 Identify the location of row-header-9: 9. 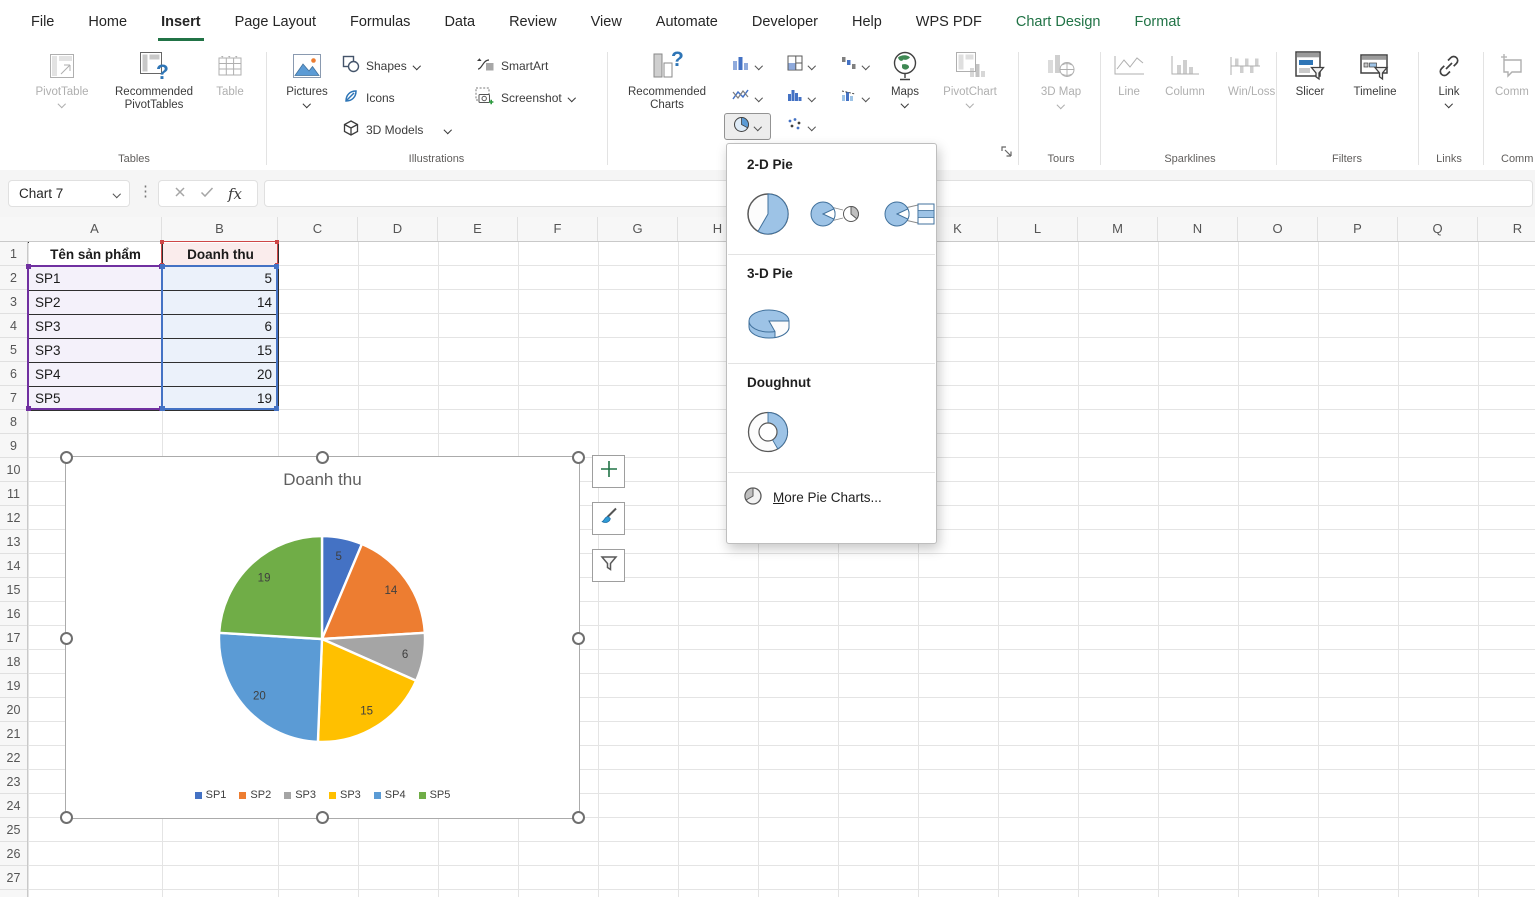
(13, 446).